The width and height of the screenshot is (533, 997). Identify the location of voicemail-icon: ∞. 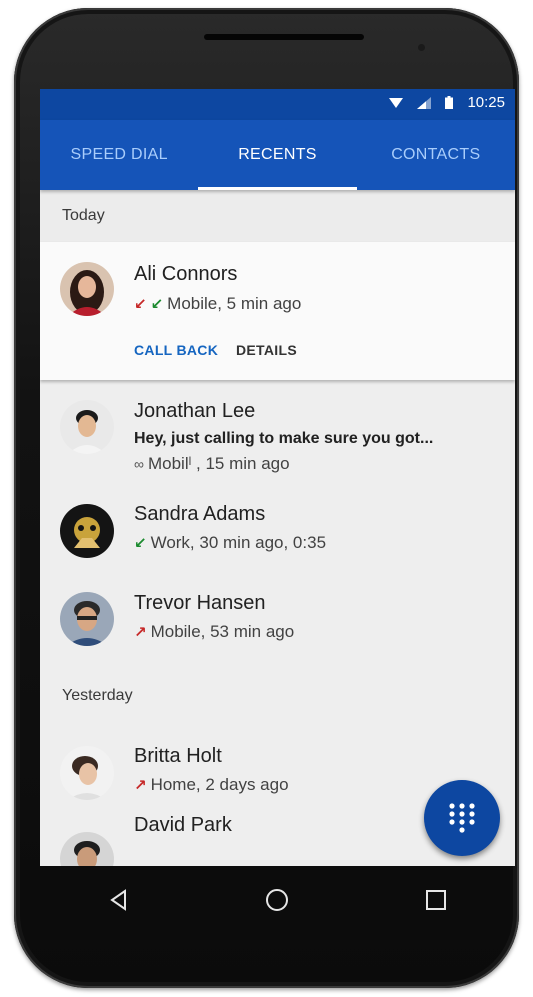
(139, 464).